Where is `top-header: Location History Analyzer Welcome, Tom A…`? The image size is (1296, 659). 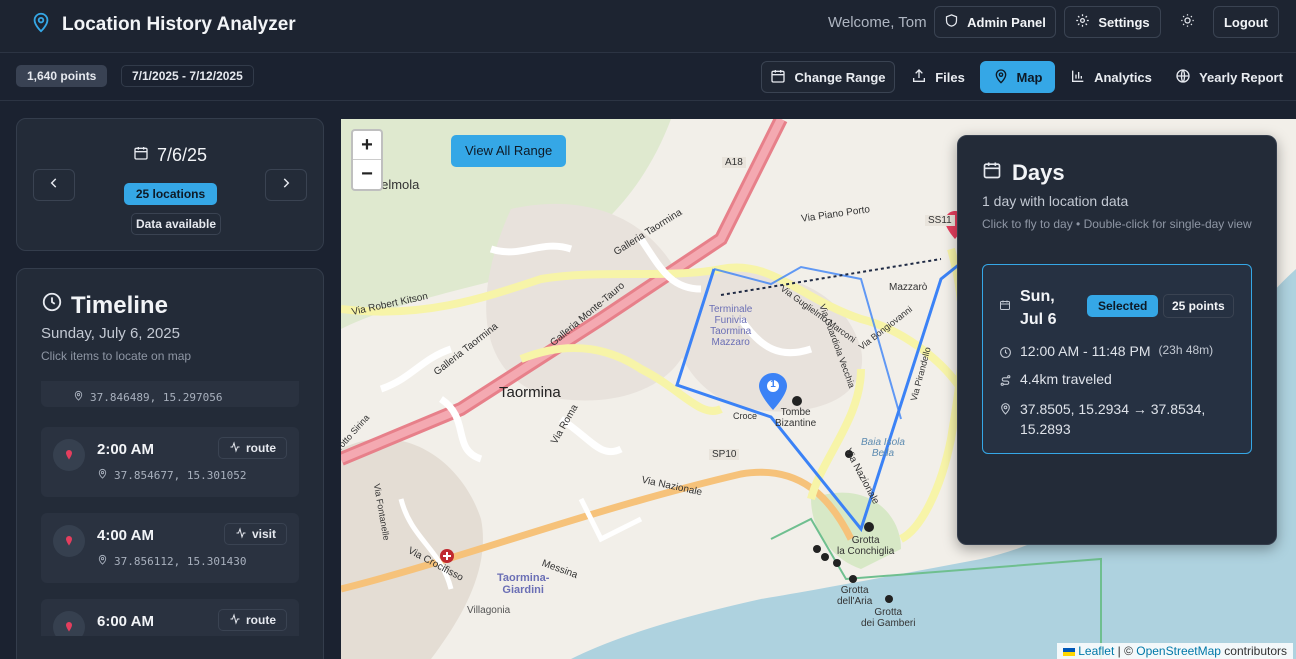
top-header: Location History Analyzer Welcome, Tom A… is located at coordinates (648, 26).